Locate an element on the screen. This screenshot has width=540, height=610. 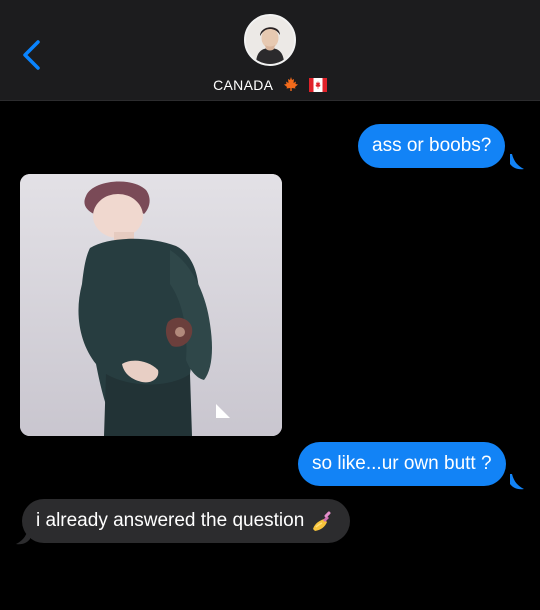
message-text: i already answered the question is located at coordinates (170, 520).